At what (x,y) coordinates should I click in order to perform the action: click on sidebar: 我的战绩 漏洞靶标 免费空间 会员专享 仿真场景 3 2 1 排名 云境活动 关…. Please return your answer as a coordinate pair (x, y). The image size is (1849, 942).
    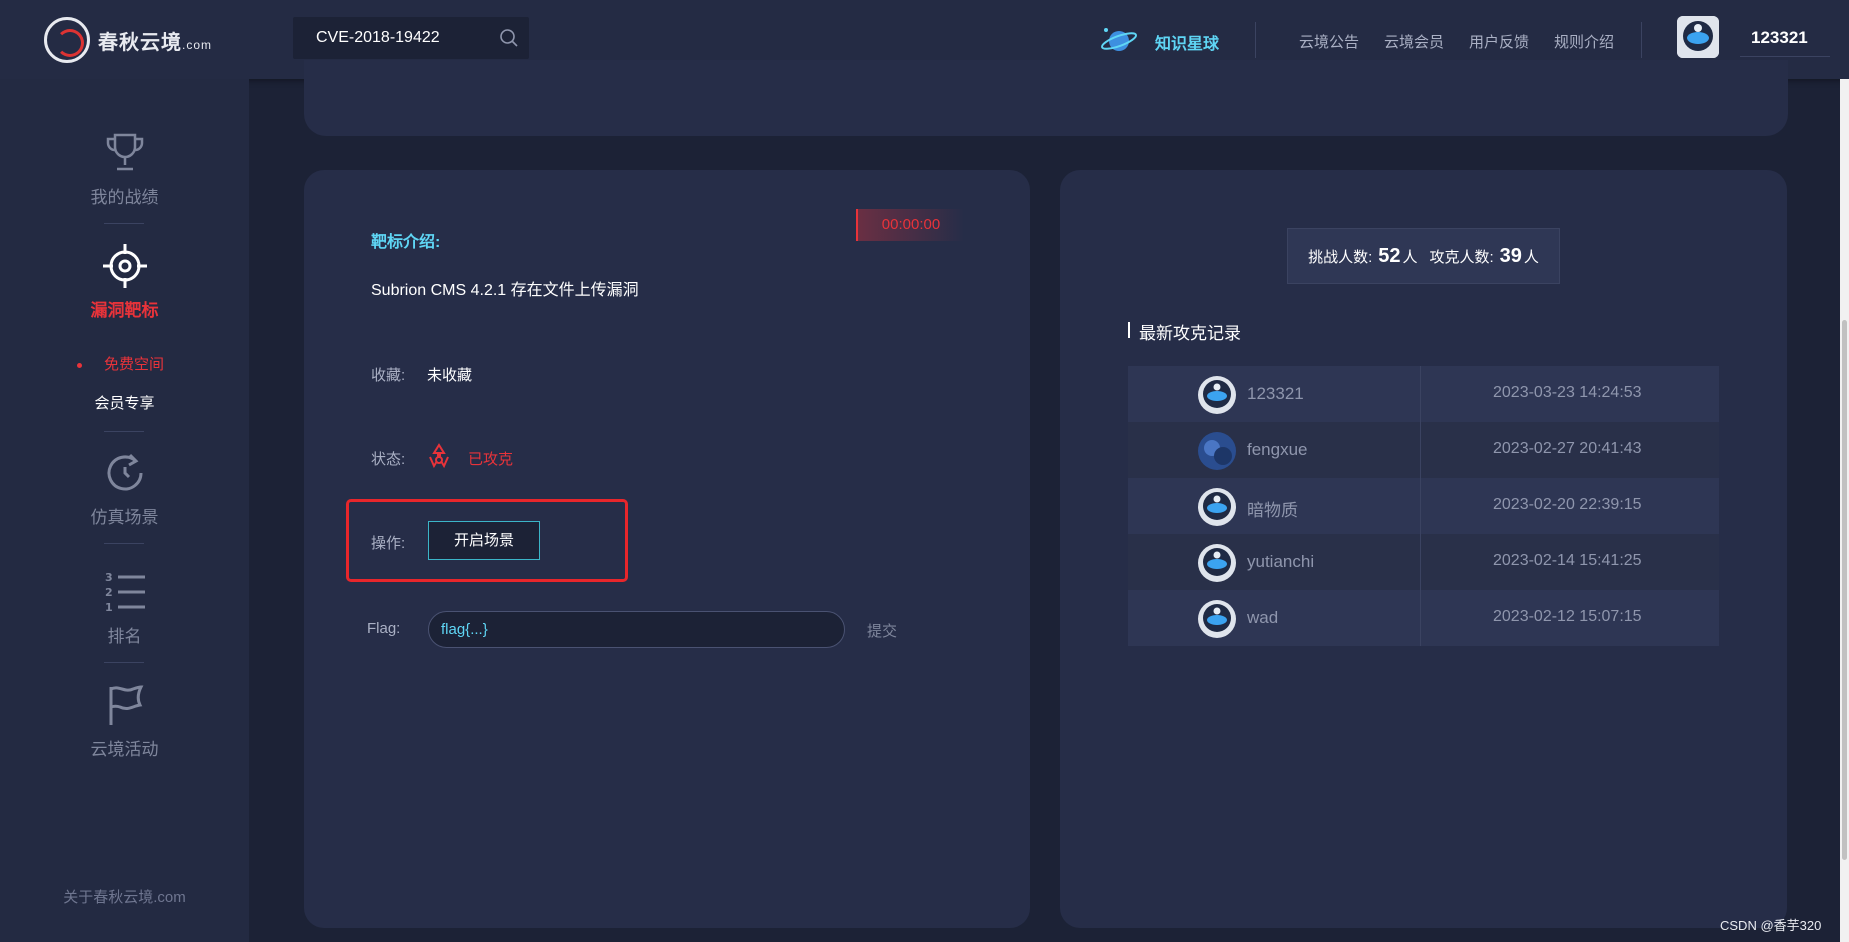
    Looking at the image, I should click on (124, 510).